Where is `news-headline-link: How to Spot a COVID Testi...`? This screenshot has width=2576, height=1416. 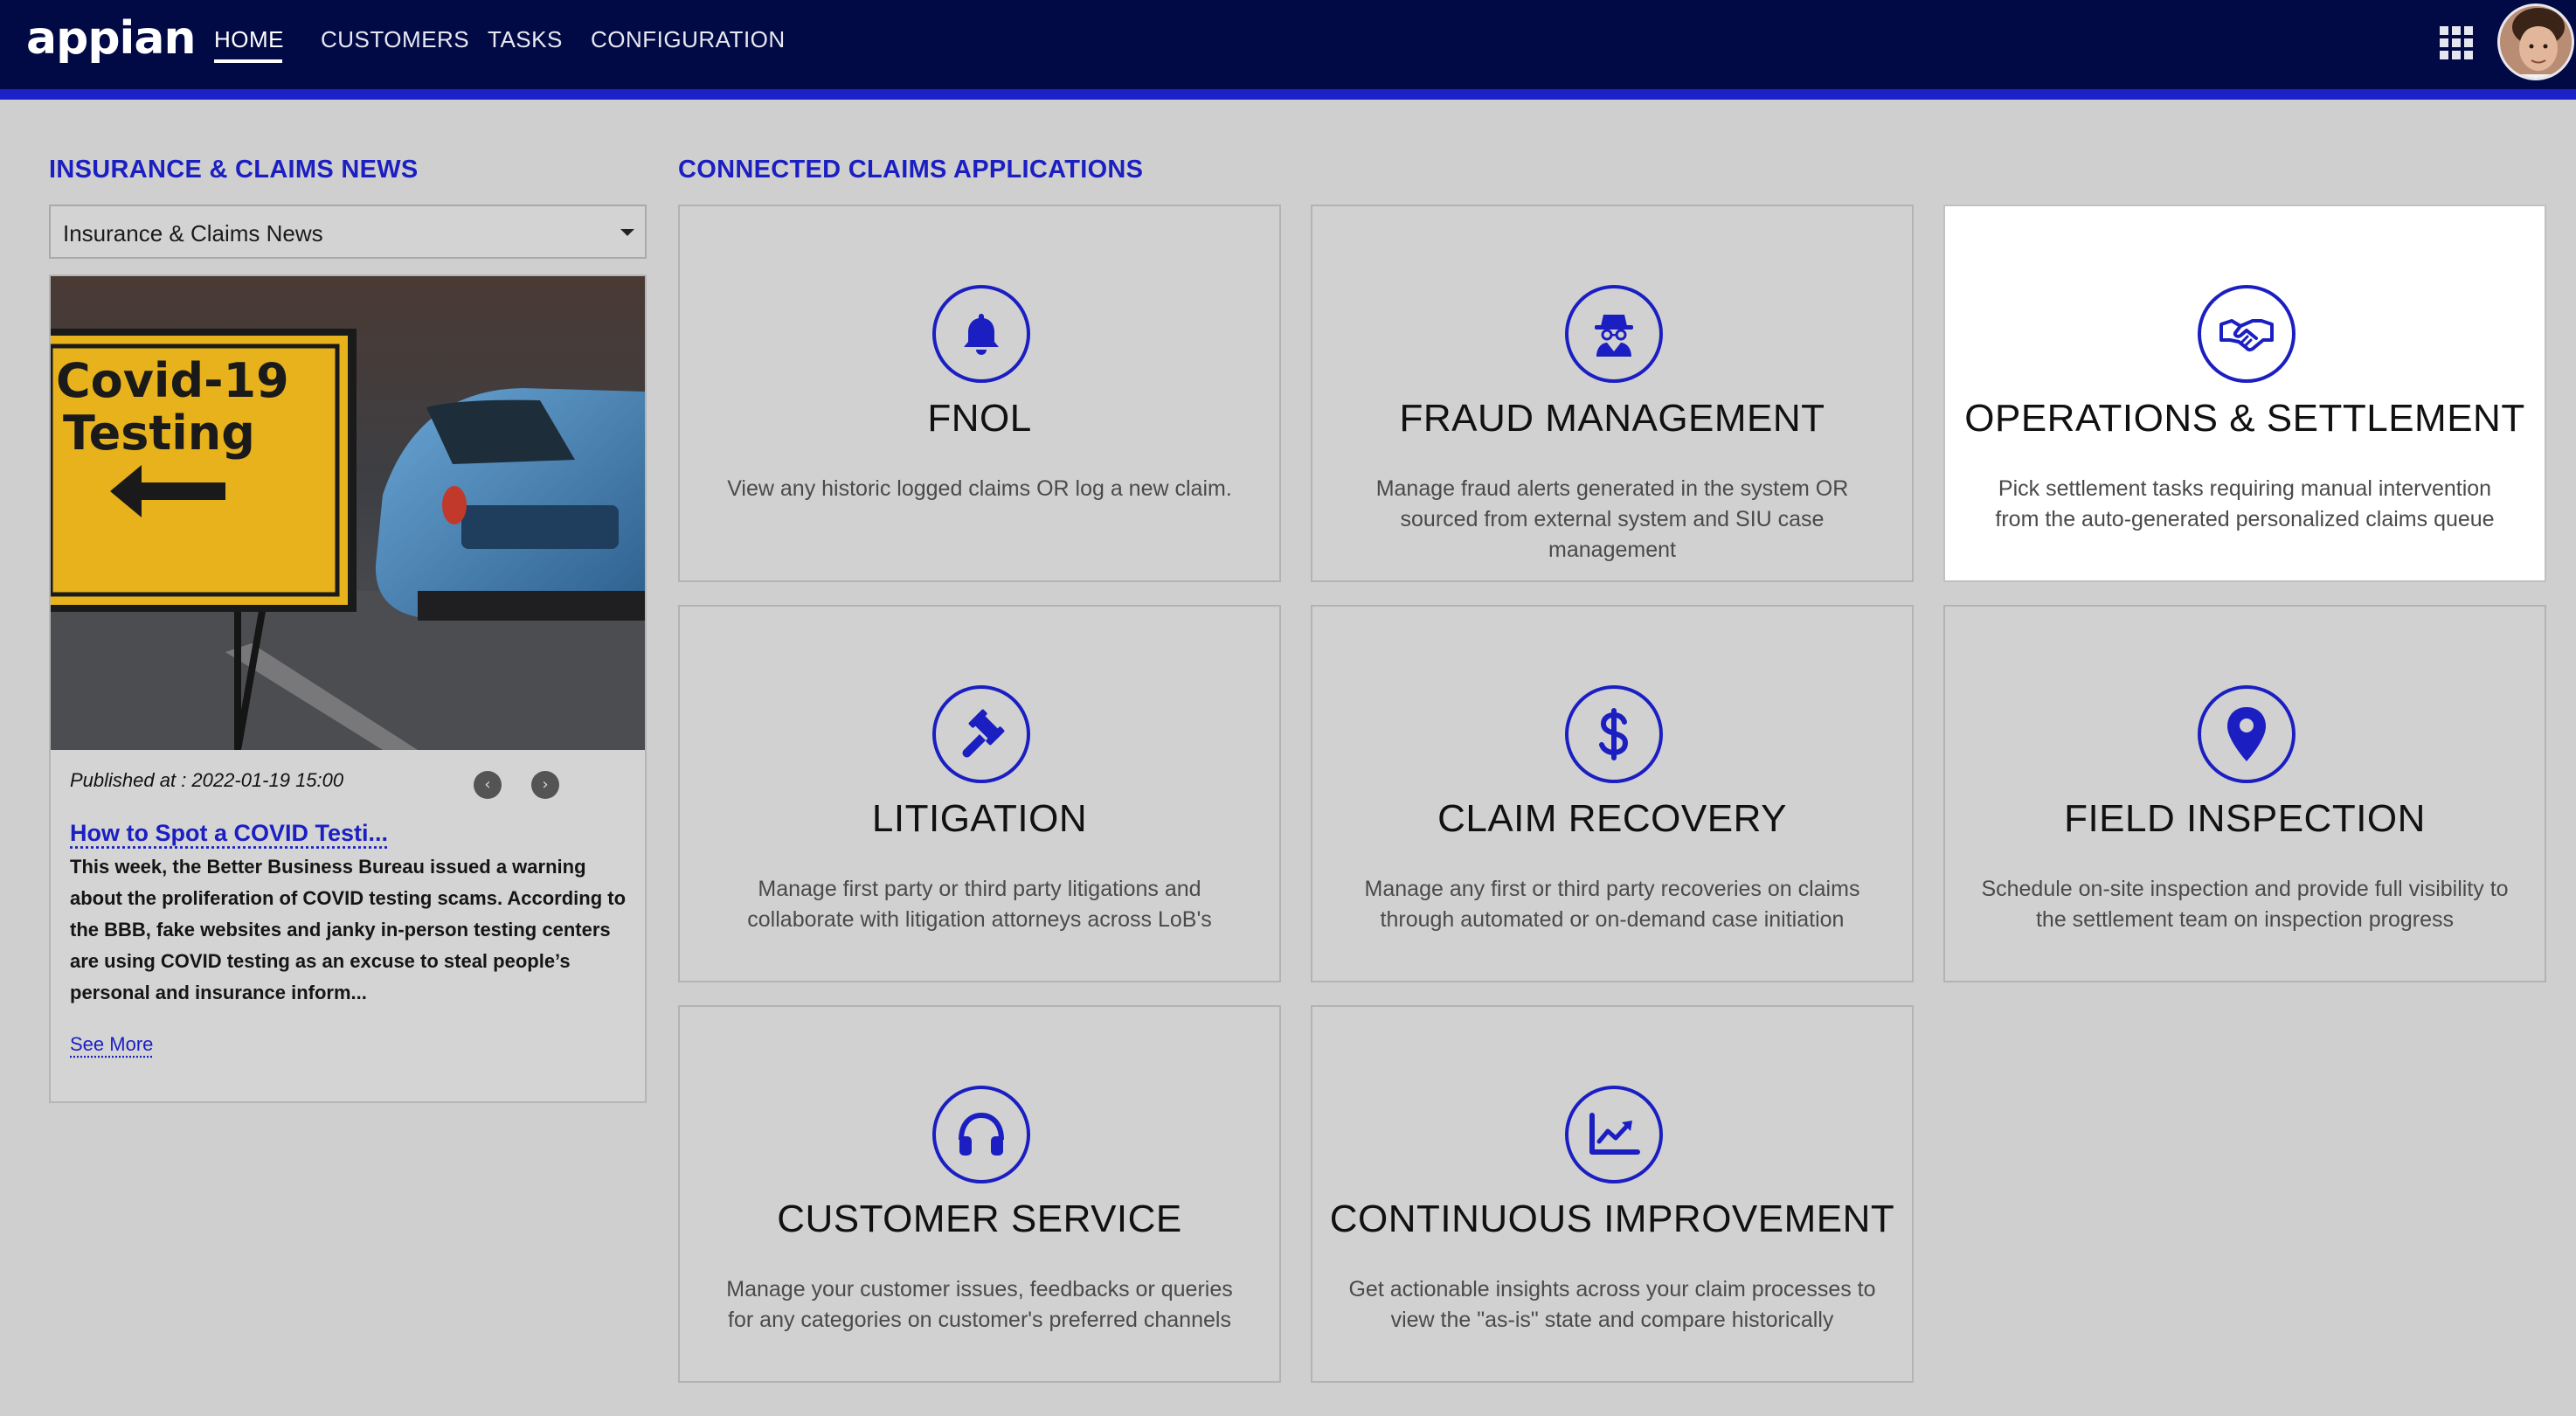 news-headline-link: How to Spot a COVID Testi... is located at coordinates (229, 833).